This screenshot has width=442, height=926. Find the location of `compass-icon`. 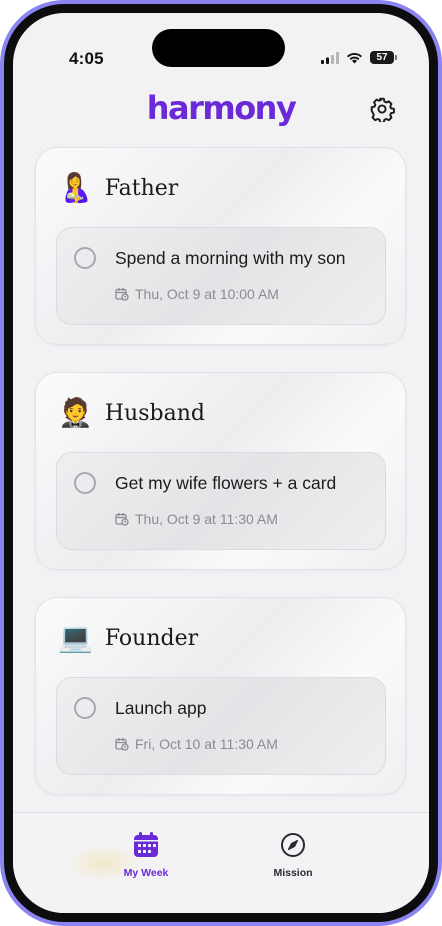

compass-icon is located at coordinates (293, 845).